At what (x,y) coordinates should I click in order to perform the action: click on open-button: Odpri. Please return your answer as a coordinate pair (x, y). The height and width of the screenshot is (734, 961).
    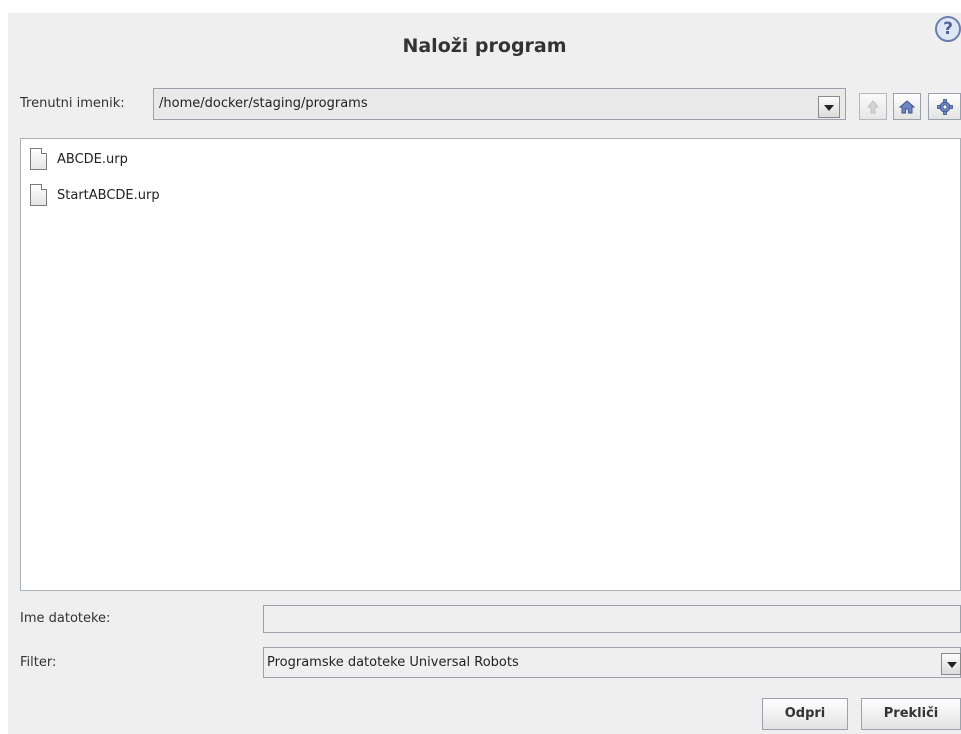
    Looking at the image, I should click on (805, 714).